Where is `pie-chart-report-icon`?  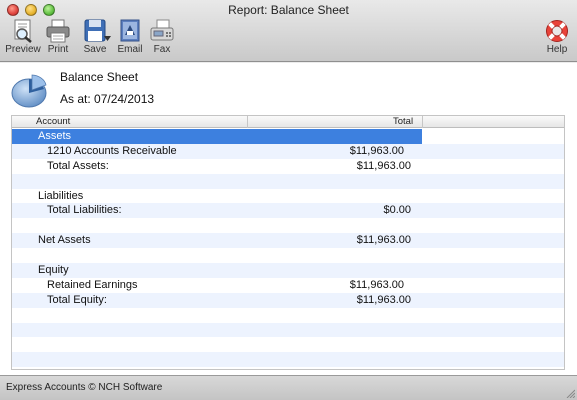 pie-chart-report-icon is located at coordinates (29, 91).